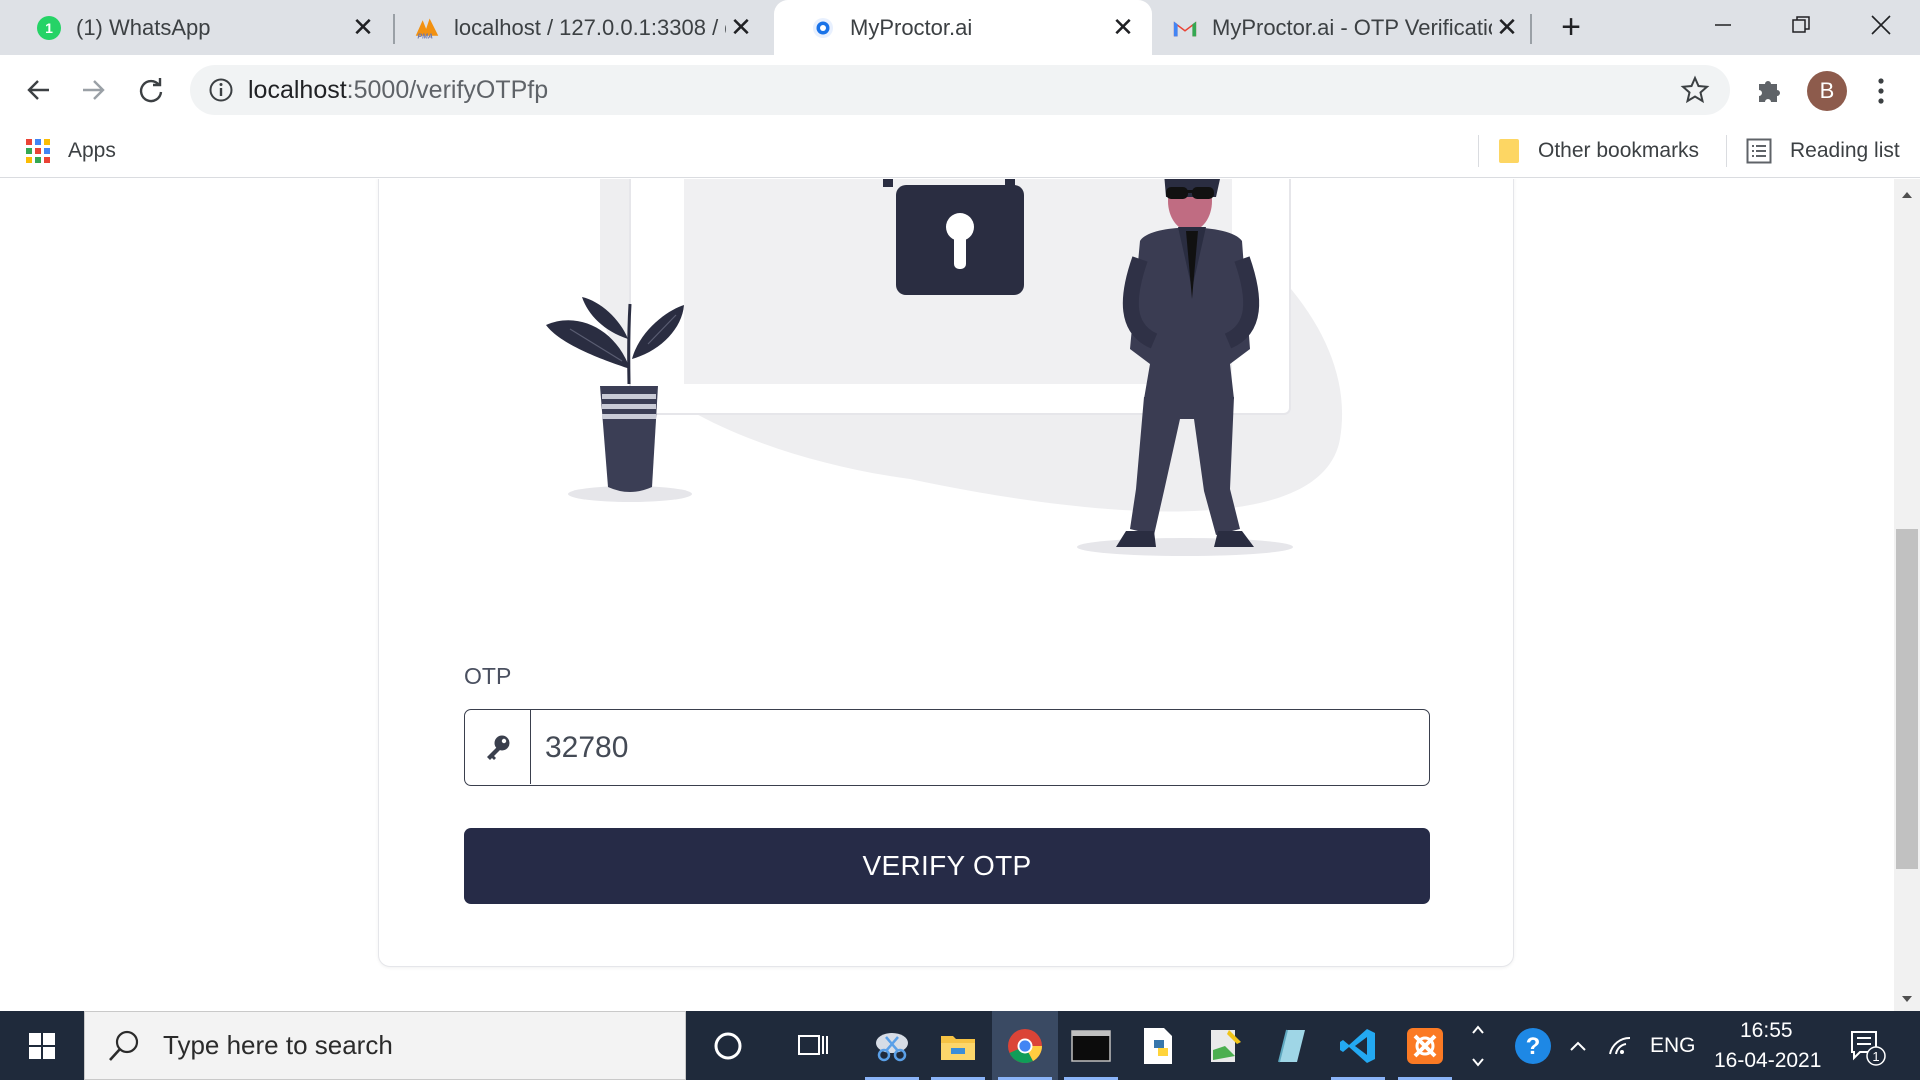  What do you see at coordinates (1620, 1045) in the screenshot?
I see `wifi-icon` at bounding box center [1620, 1045].